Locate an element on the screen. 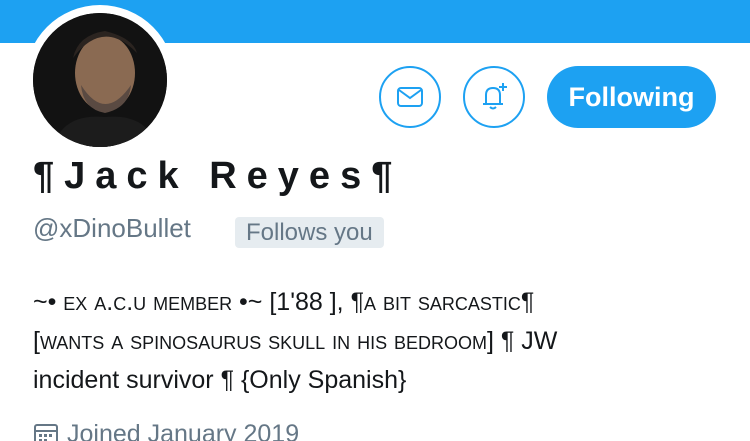 This screenshot has width=750, height=441. bio-line: incident survivor ¶ {Only Spanish} is located at coordinates (383, 380).